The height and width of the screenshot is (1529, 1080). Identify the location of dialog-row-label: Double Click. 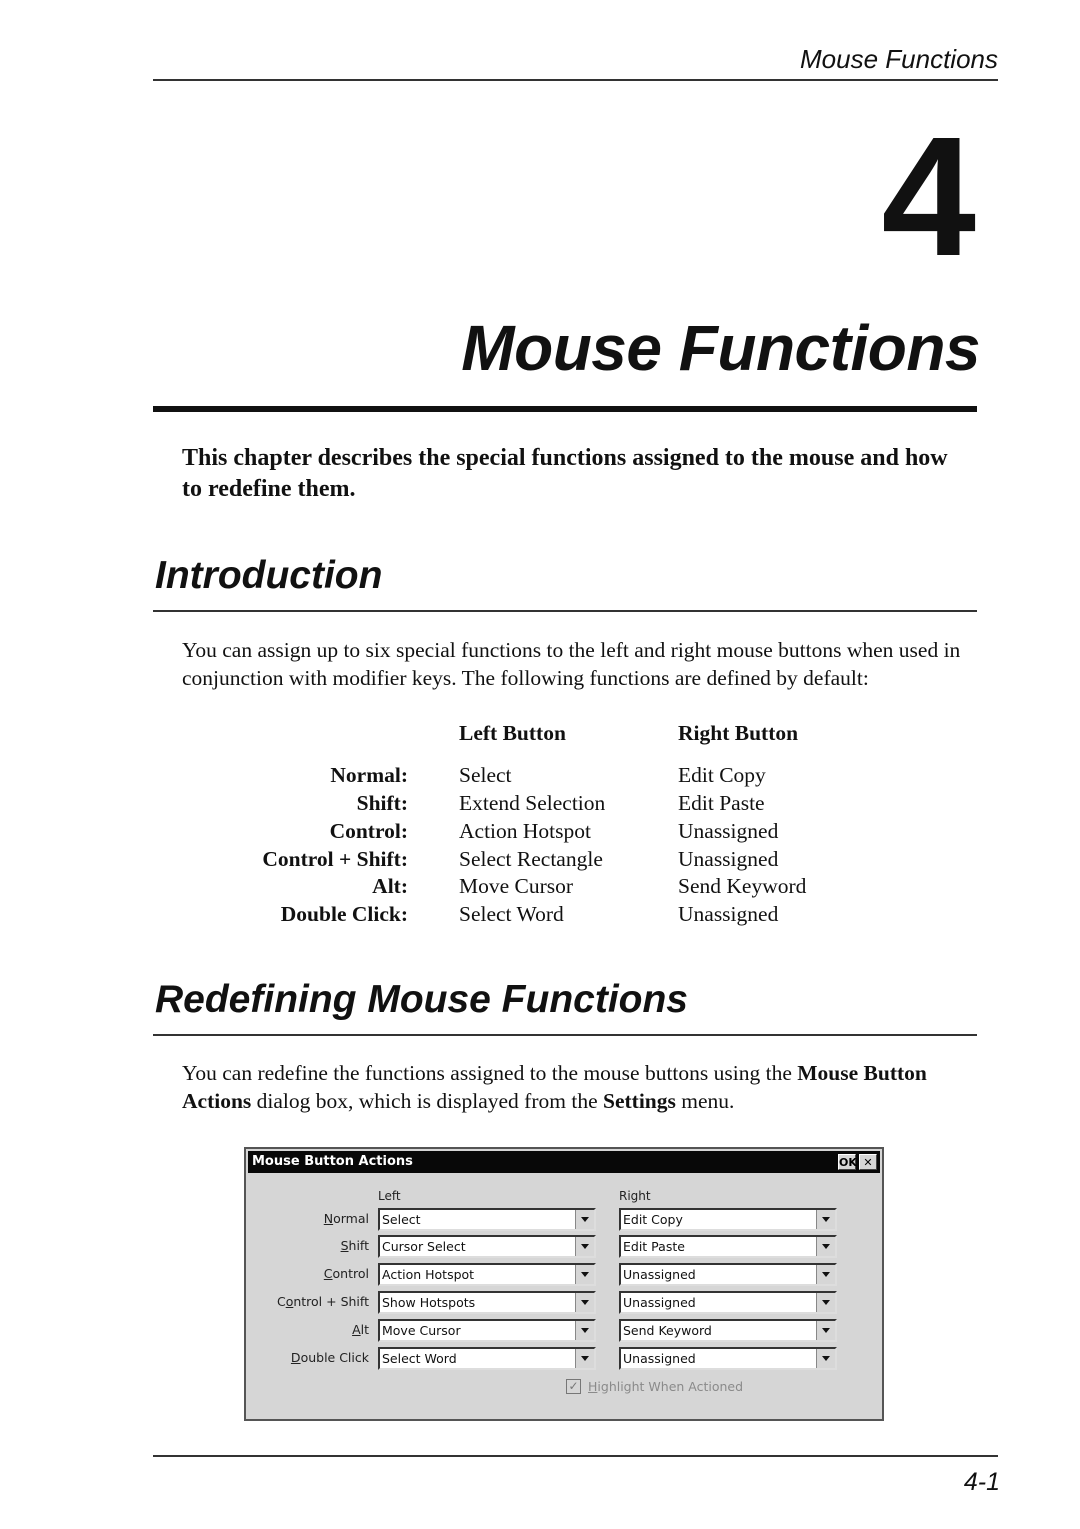
(330, 1357).